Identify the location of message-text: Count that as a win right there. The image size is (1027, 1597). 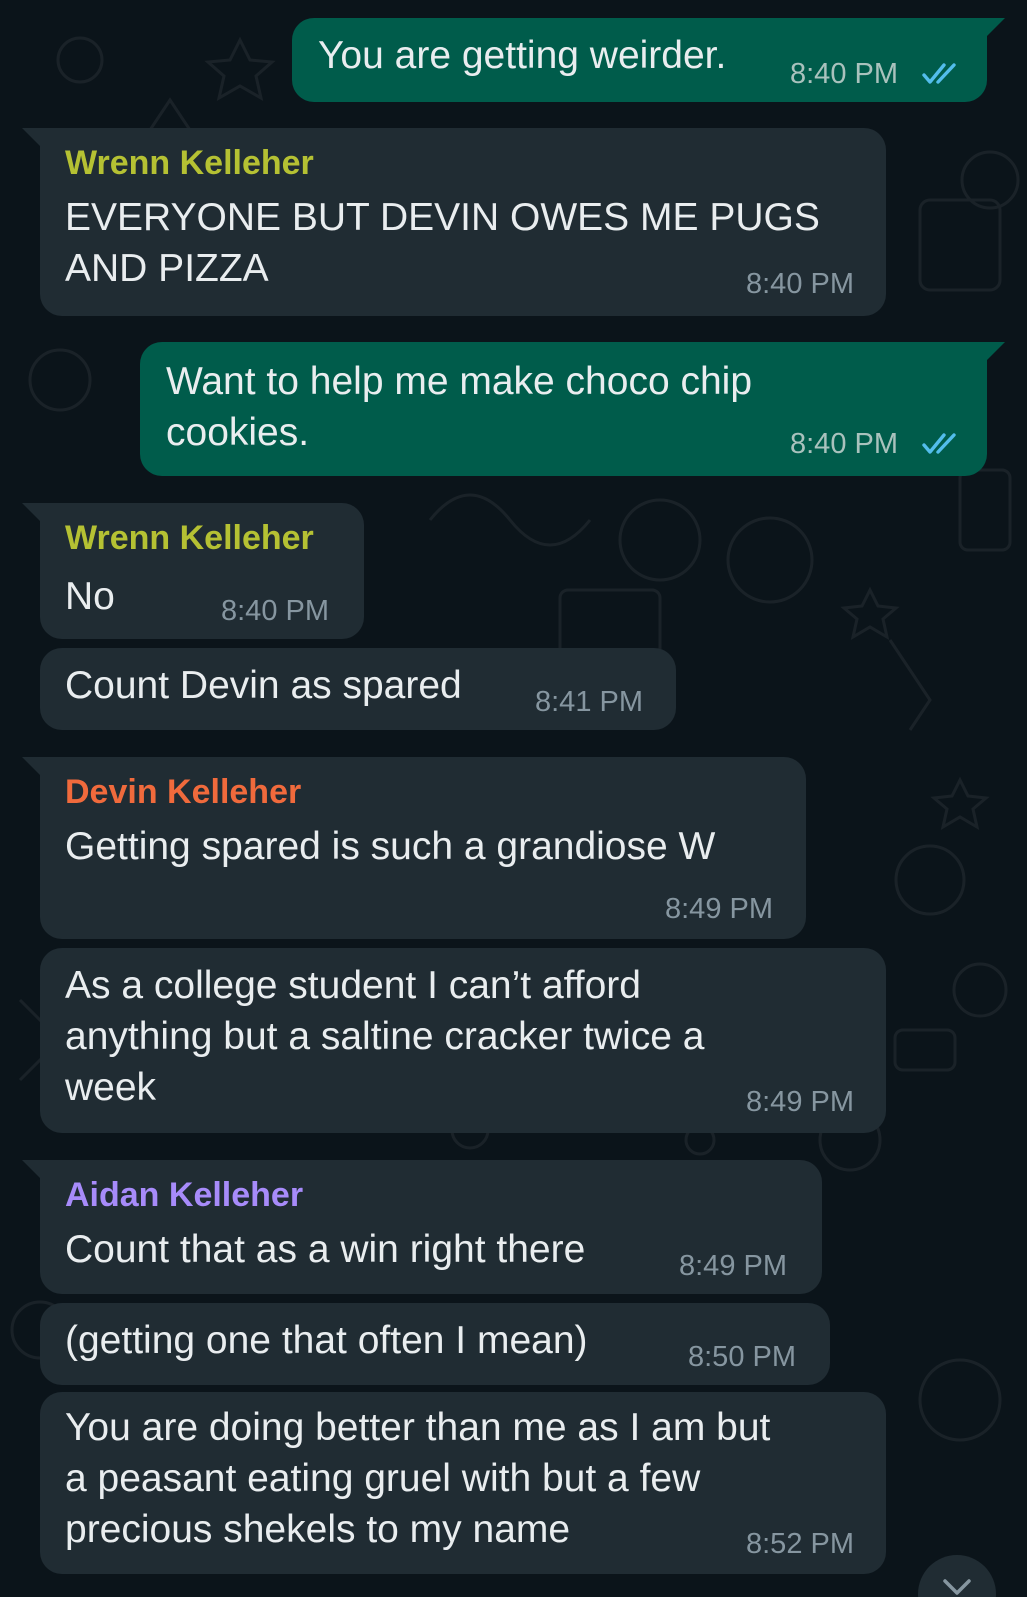
(325, 1249).